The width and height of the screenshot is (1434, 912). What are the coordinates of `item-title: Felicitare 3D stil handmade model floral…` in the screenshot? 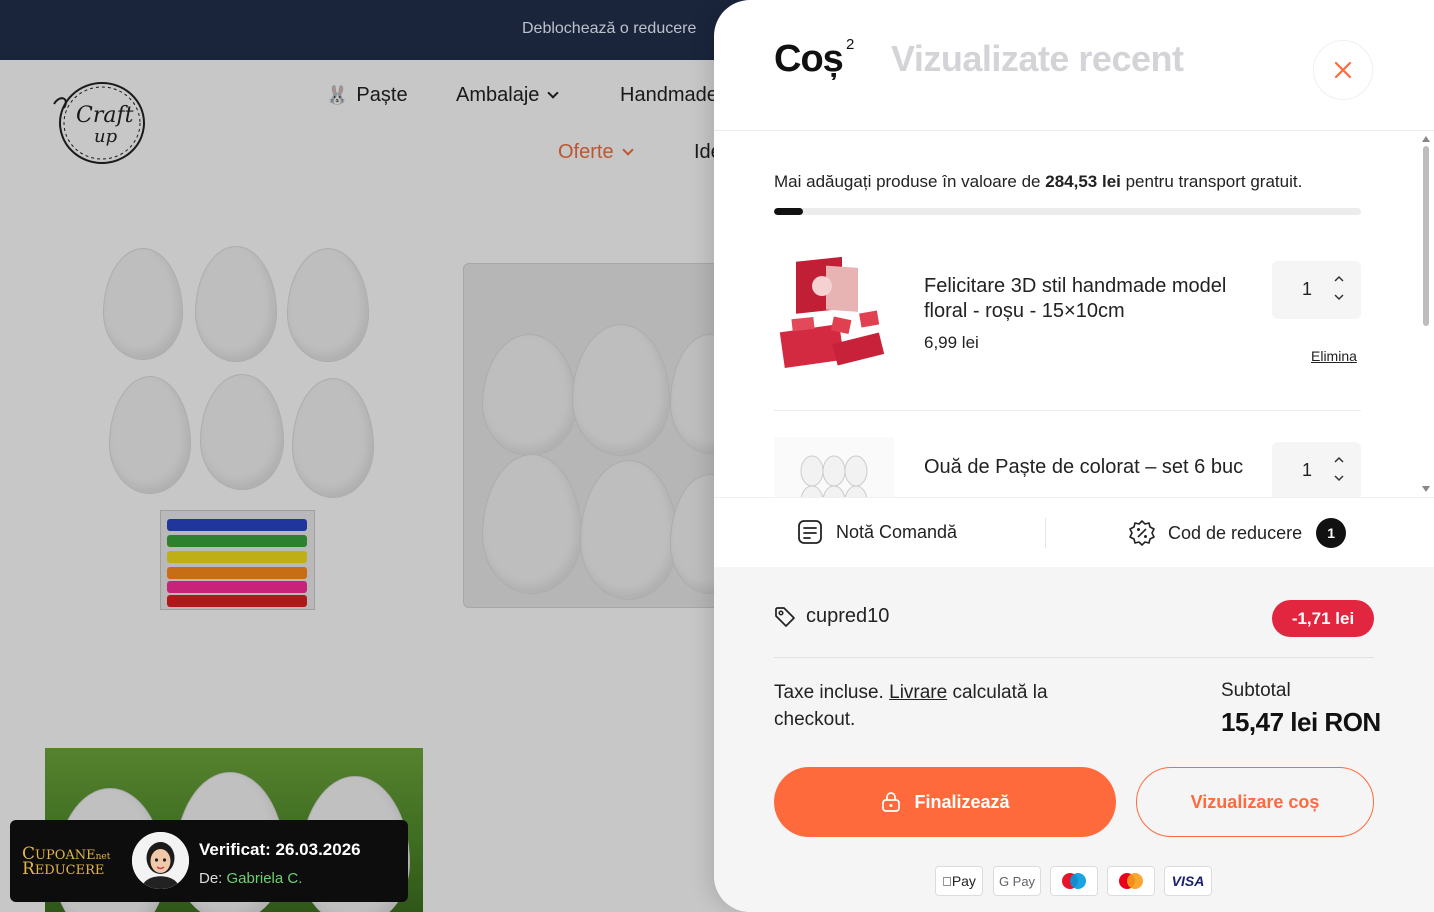 It's located at (1094, 299).